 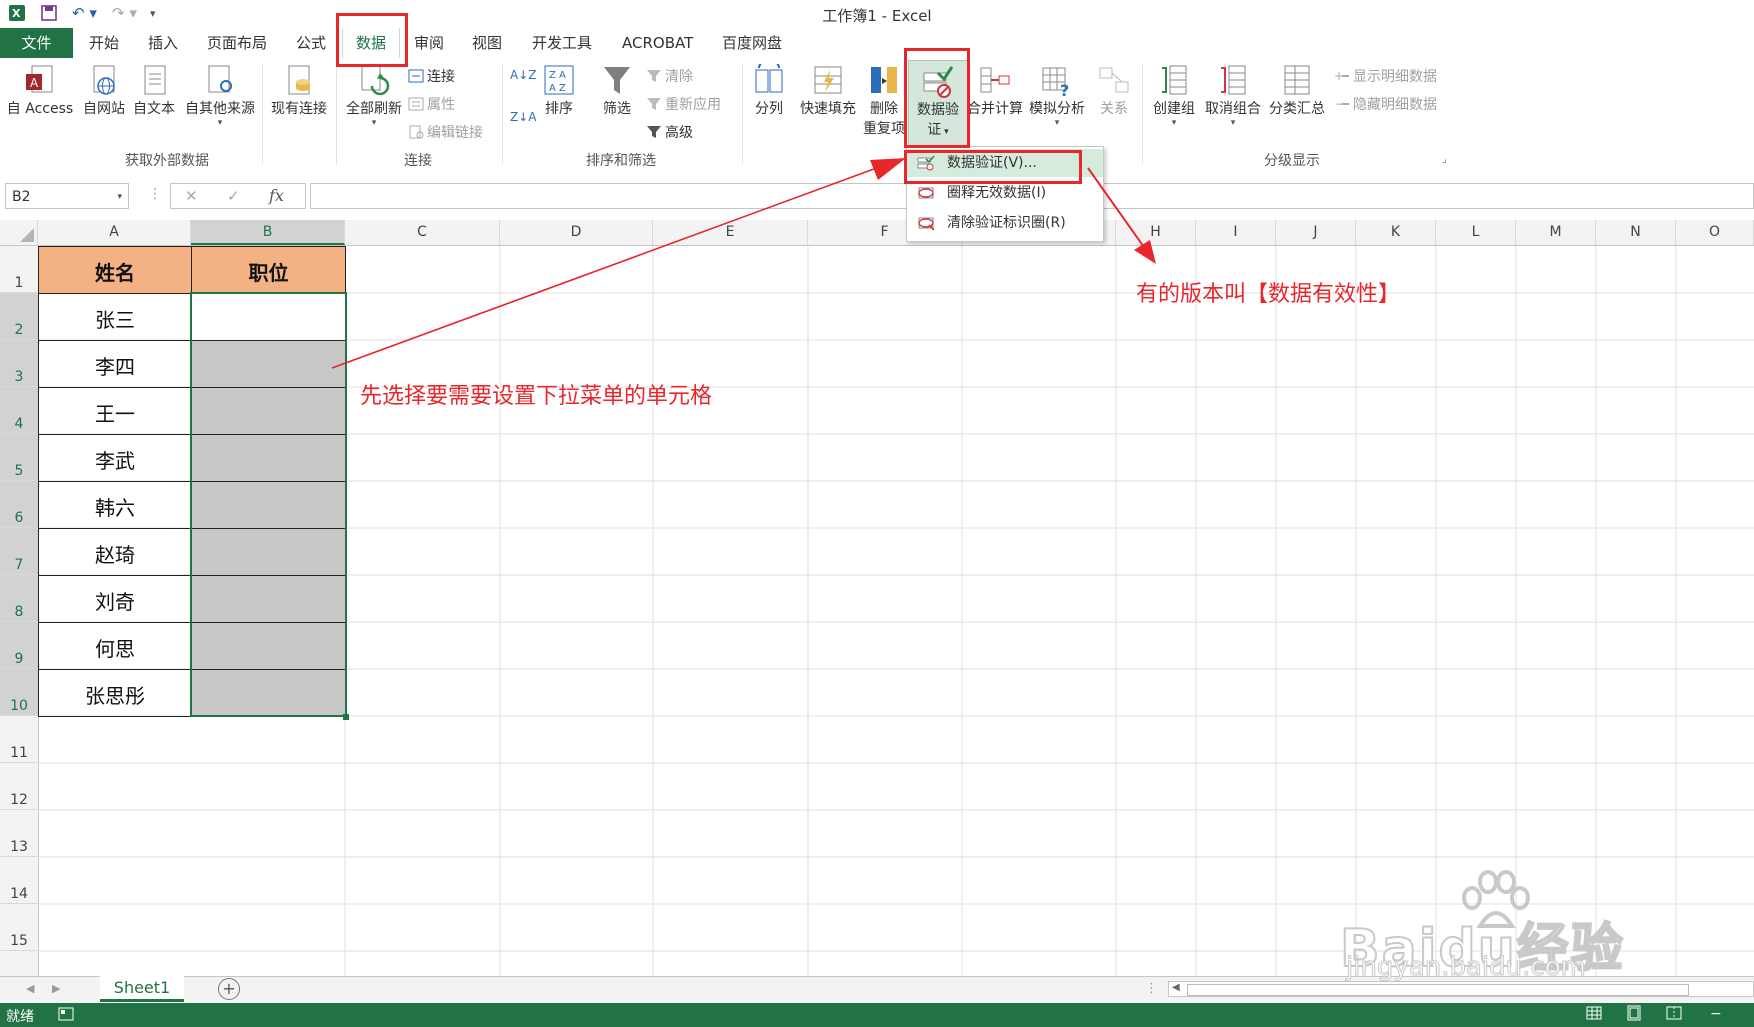 What do you see at coordinates (607, 267) in the screenshot?
I see `arrow-line-to-menu` at bounding box center [607, 267].